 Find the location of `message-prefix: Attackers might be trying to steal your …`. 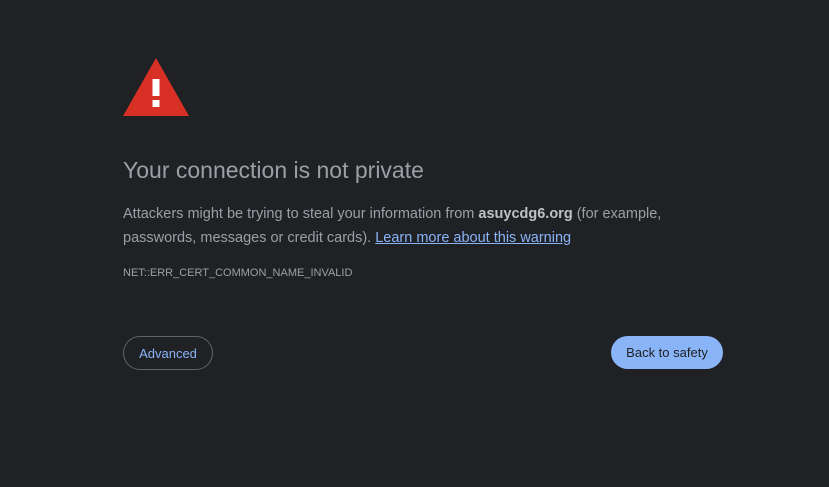

message-prefix: Attackers might be trying to steal your … is located at coordinates (301, 214).